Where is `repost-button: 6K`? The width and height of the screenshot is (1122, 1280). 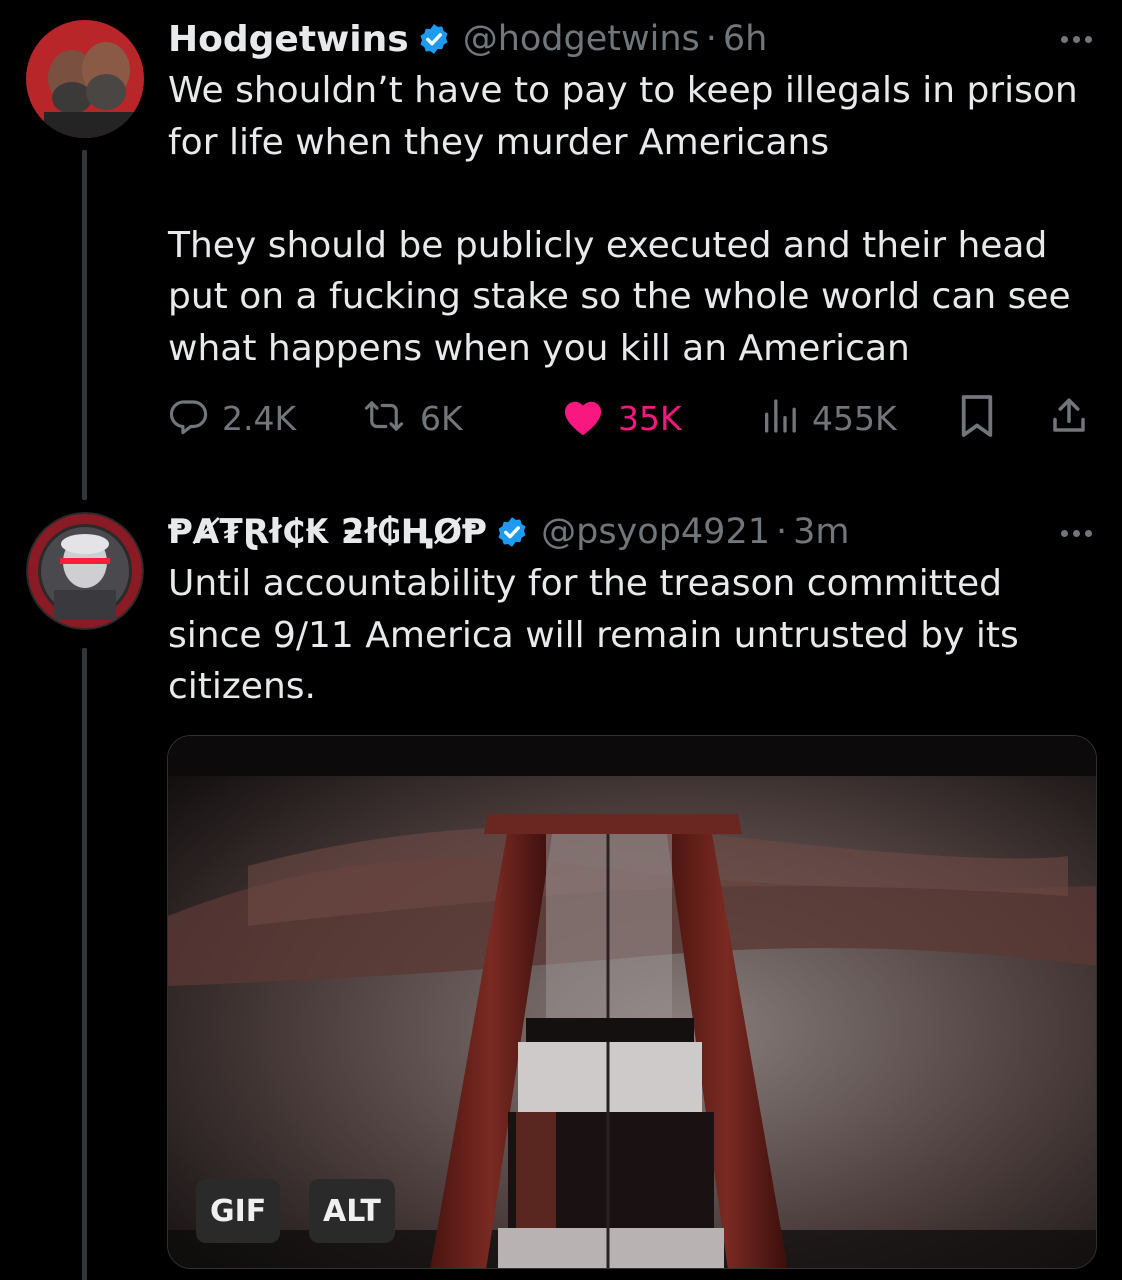 repost-button: 6K is located at coordinates (411, 418).